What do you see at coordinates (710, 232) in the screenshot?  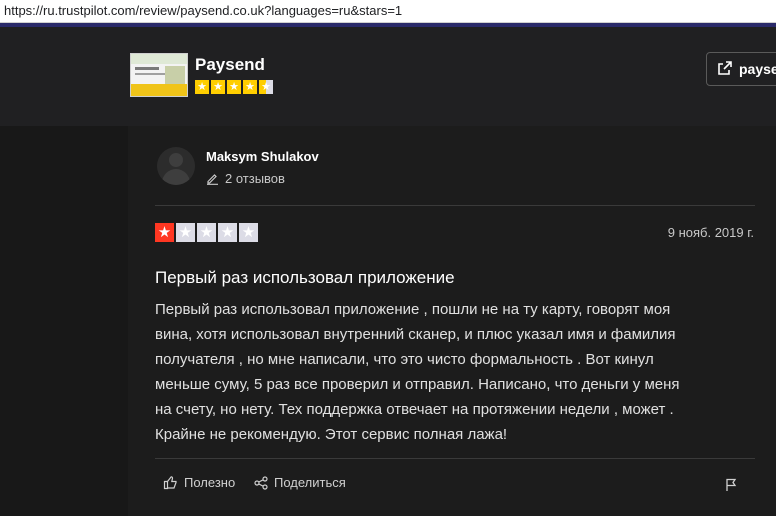 I see `review-date: 9 нояб. 2019 г.` at bounding box center [710, 232].